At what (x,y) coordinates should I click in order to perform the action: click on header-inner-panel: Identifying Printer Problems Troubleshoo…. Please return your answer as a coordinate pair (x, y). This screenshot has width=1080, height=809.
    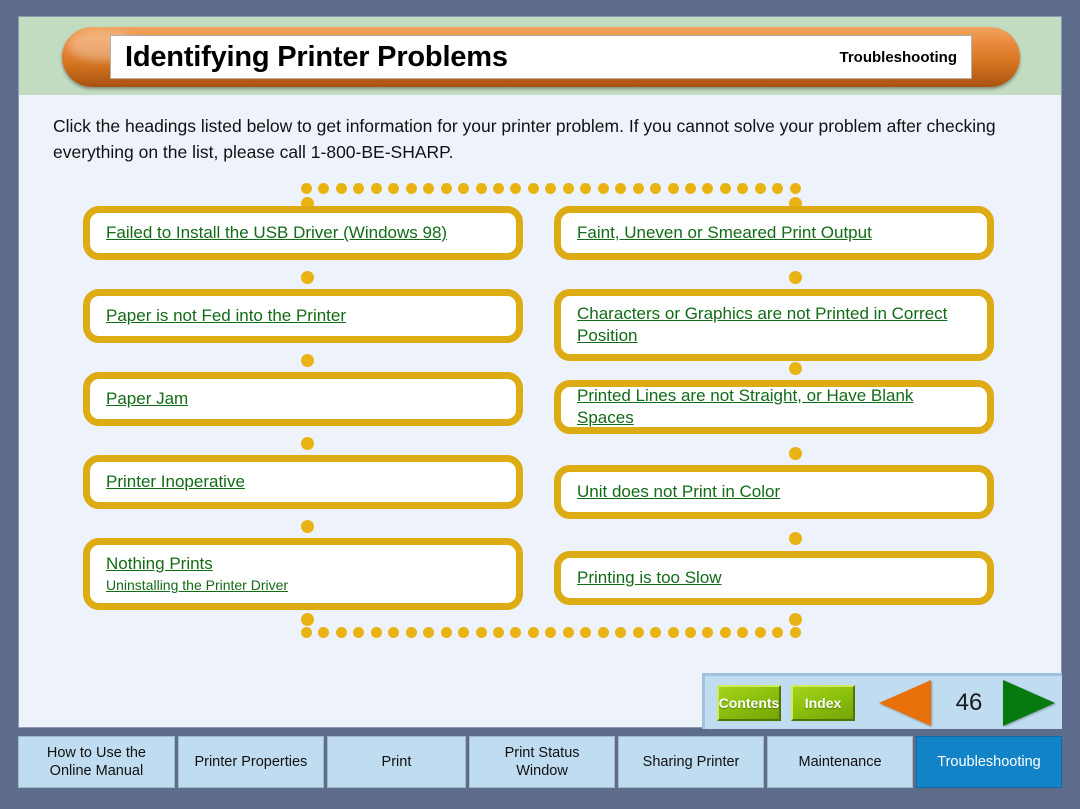
    Looking at the image, I should click on (541, 57).